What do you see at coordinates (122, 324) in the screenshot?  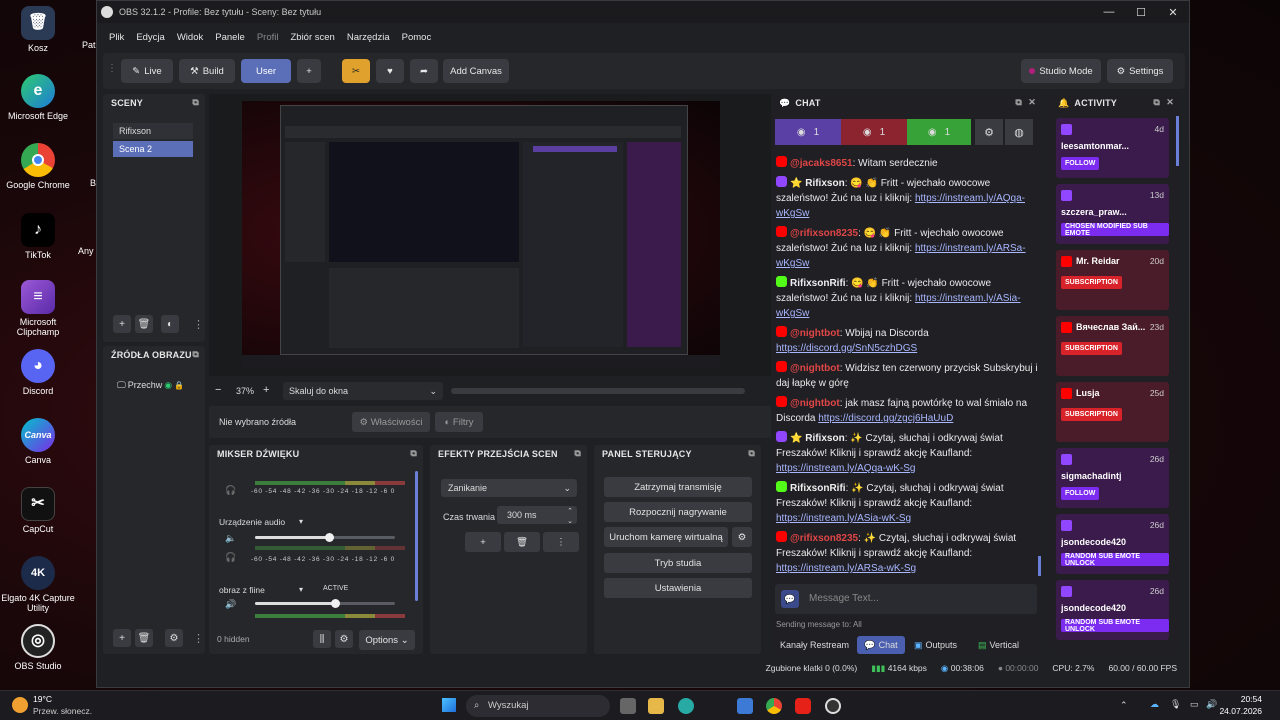 I see `add-scene-button: +` at bounding box center [122, 324].